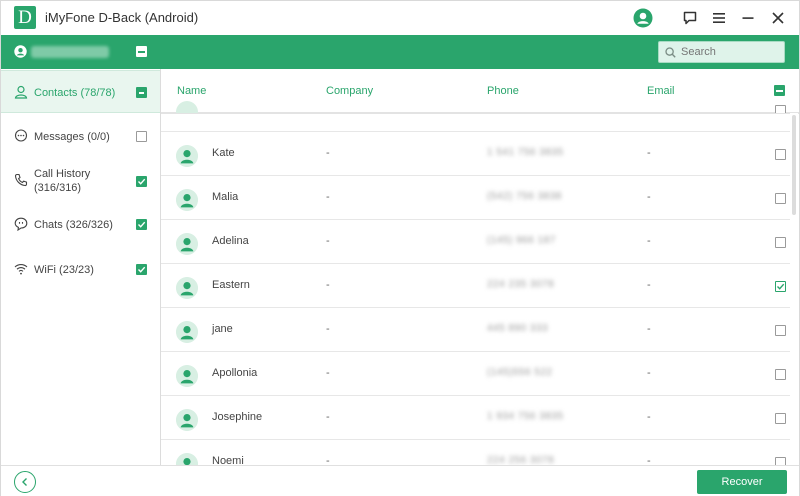  What do you see at coordinates (141, 92) in the screenshot?
I see `contacts-checkbox` at bounding box center [141, 92].